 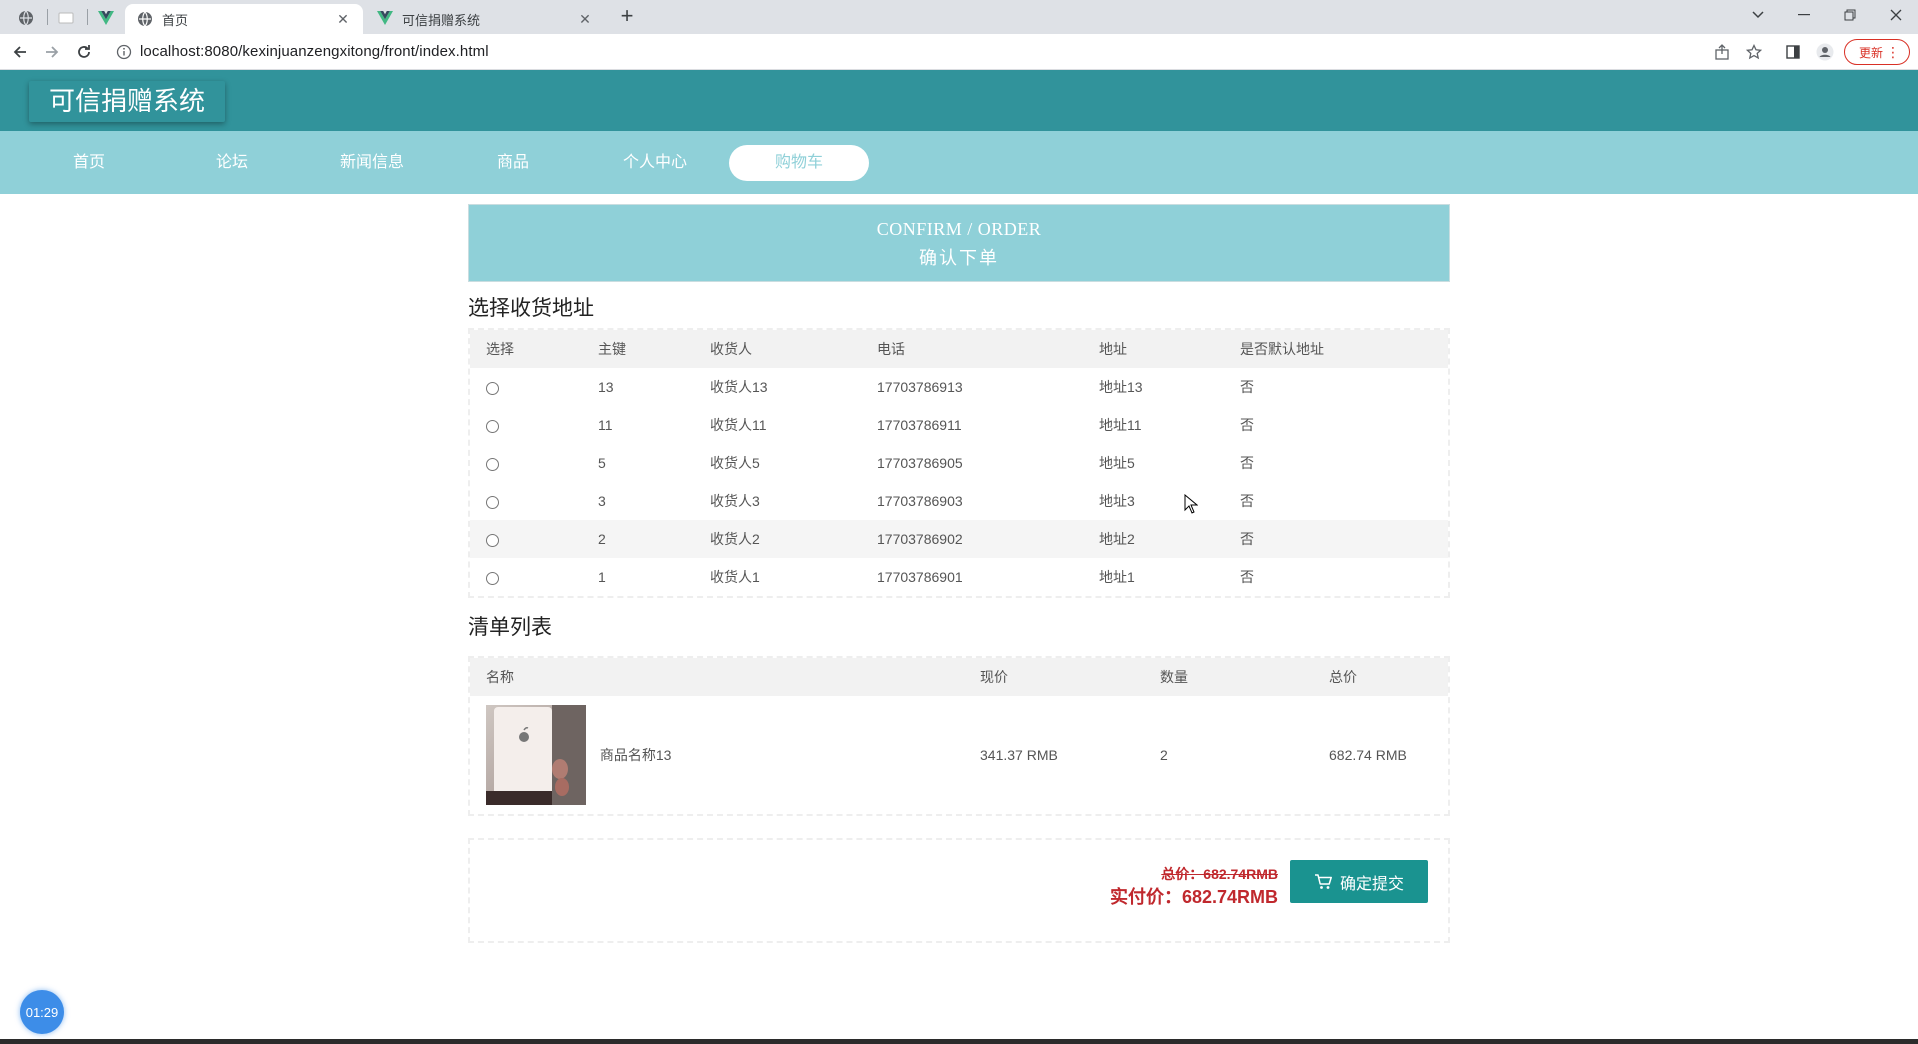 What do you see at coordinates (372, 163) in the screenshot?
I see `nav-news: 新闻信息` at bounding box center [372, 163].